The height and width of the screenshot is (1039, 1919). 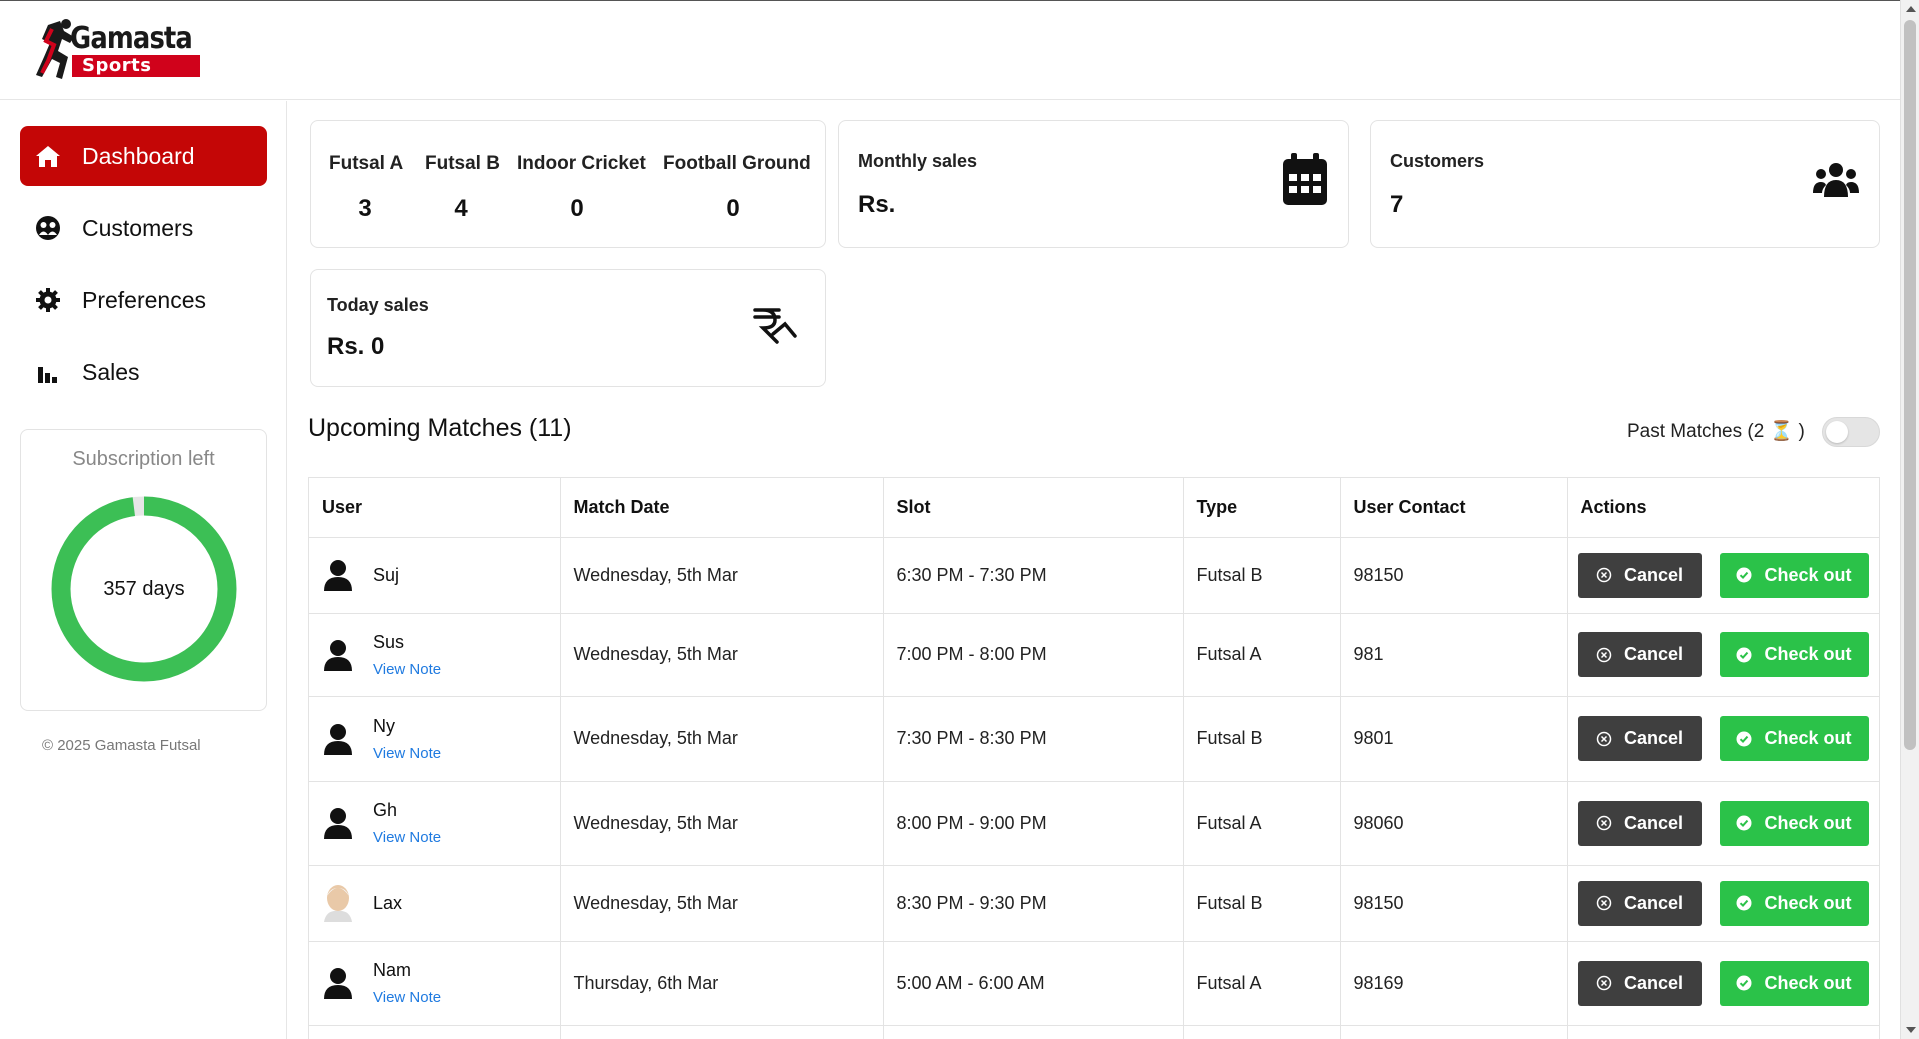 I want to click on court-futsal-a: Futsal A 3, so click(x=366, y=188).